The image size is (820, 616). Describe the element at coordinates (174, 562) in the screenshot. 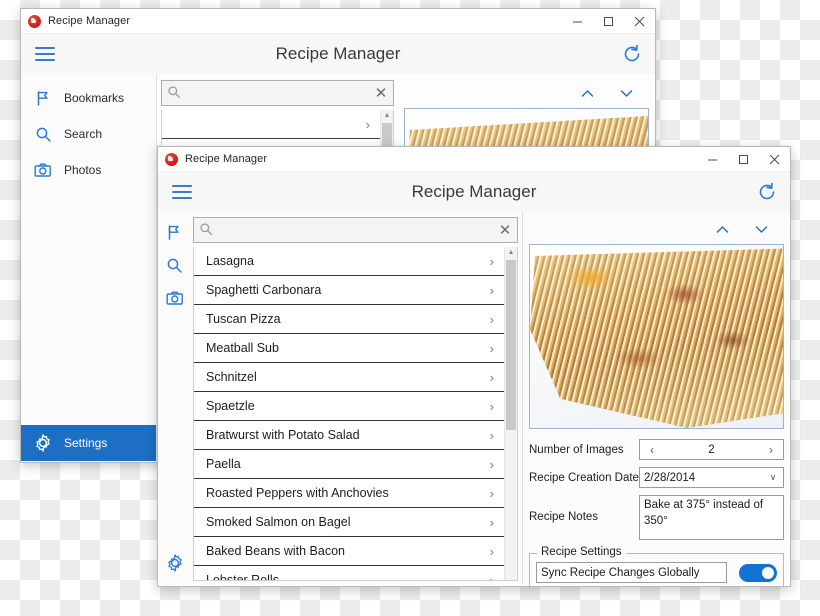

I see `gear-icon` at that location.